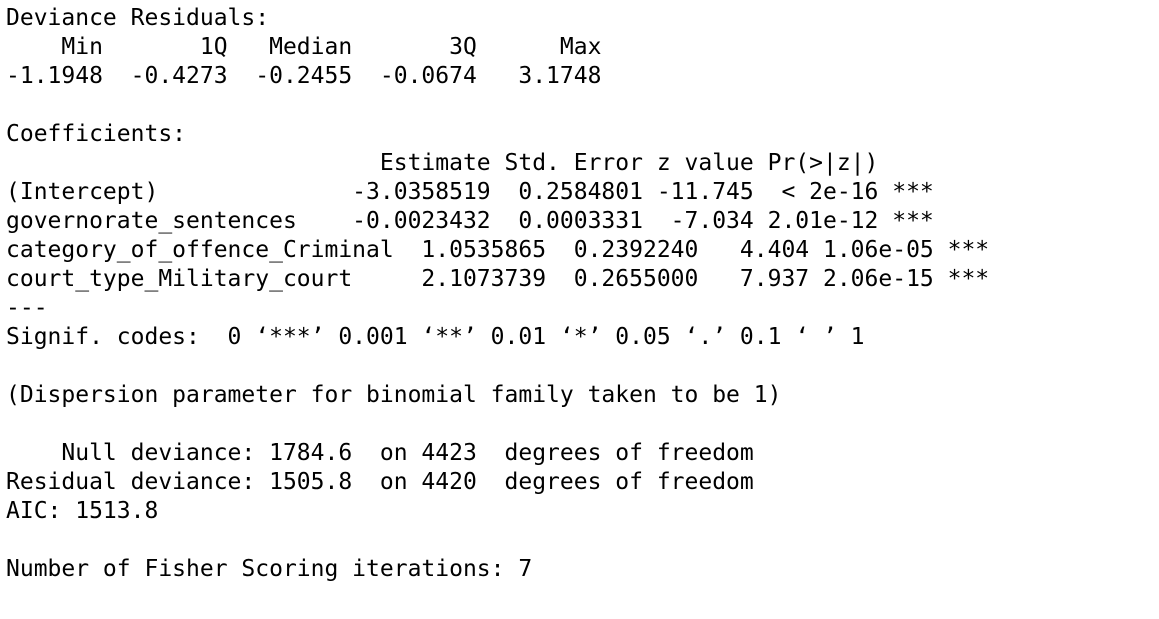 Image resolution: width=1159 pixels, height=619 pixels. What do you see at coordinates (470, 163) in the screenshot?
I see `coefficients-header-row: Estimate Std. Error z value Pr(>|z|)` at bounding box center [470, 163].